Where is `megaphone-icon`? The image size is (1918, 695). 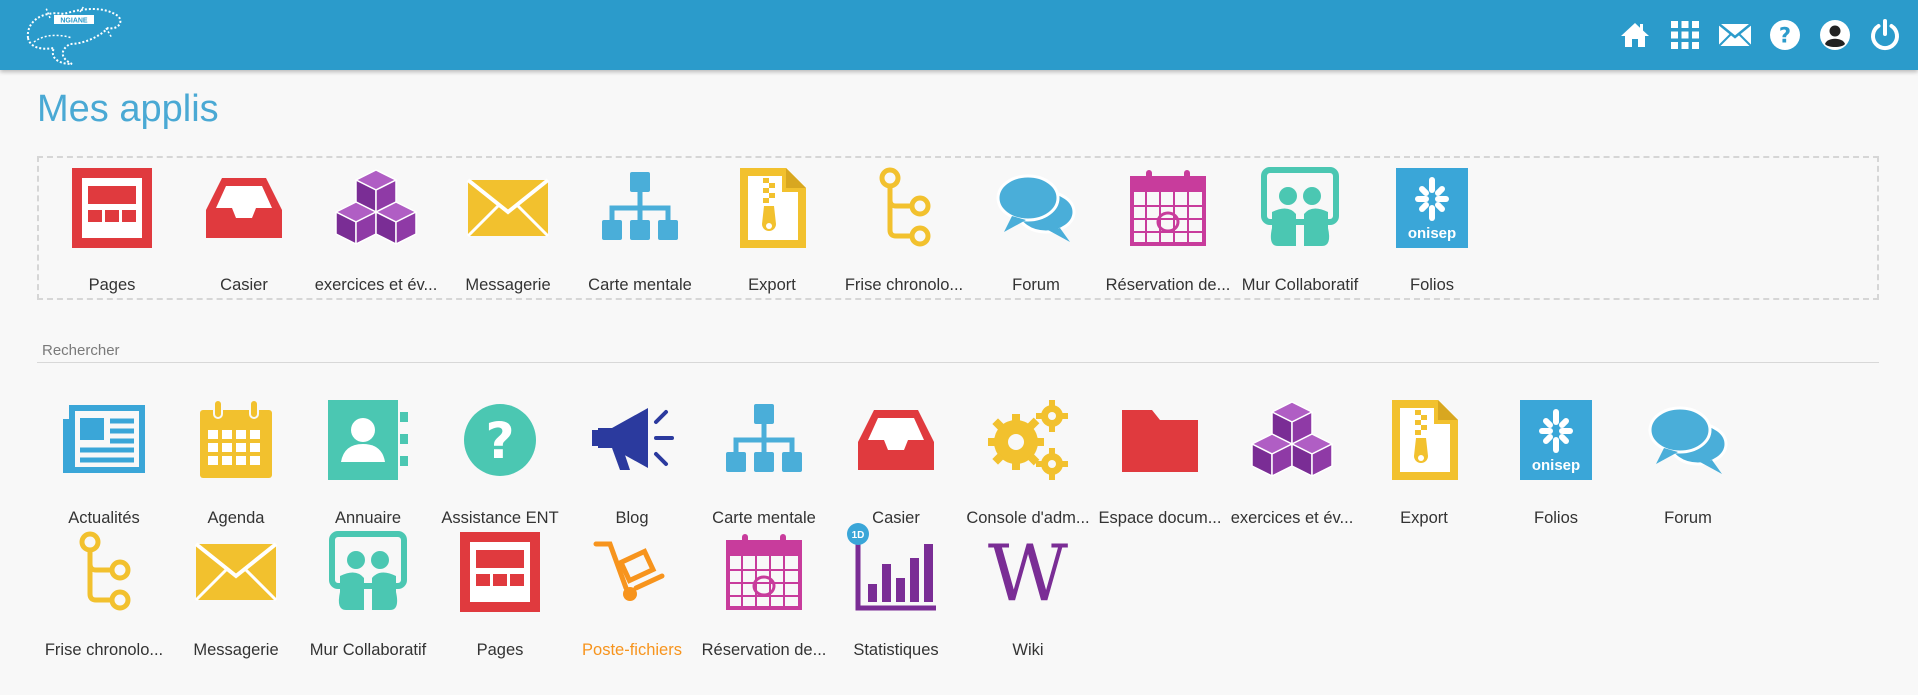
megaphone-icon is located at coordinates (632, 440).